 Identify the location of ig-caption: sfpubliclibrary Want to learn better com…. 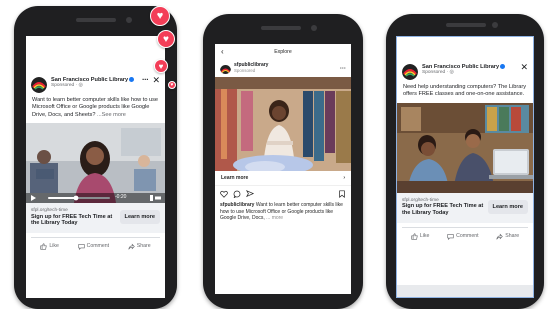
(281, 211).